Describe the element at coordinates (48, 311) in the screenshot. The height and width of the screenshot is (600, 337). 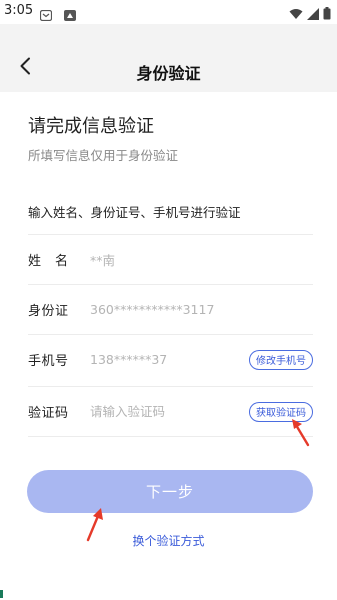
I see `id-card-label: 身份证` at that location.